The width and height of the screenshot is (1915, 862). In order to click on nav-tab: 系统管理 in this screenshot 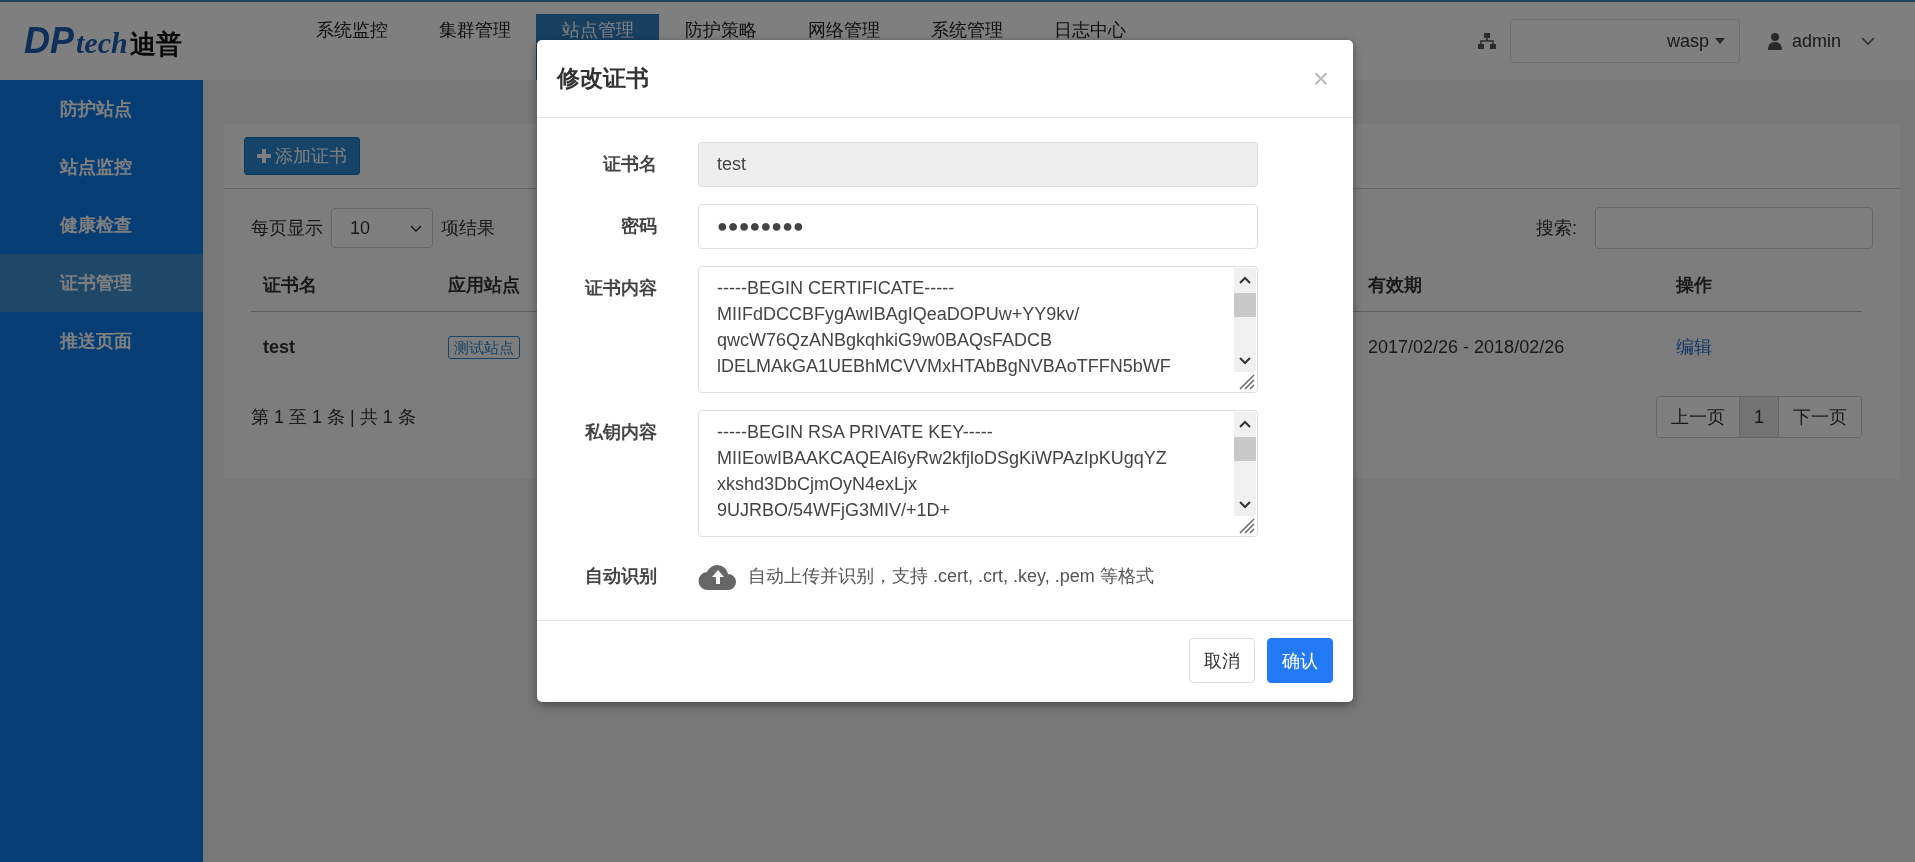, I will do `click(966, 47)`.